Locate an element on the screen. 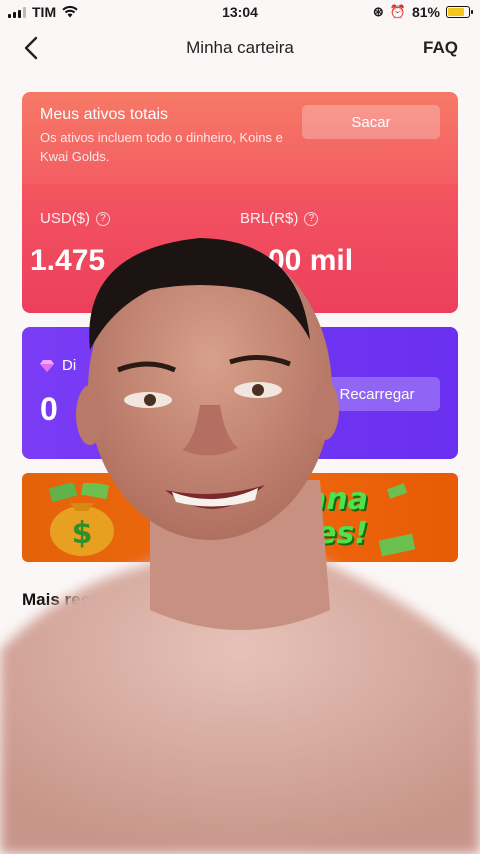 The width and height of the screenshot is (480, 854). diamonds-value: 0 is located at coordinates (49, 409).